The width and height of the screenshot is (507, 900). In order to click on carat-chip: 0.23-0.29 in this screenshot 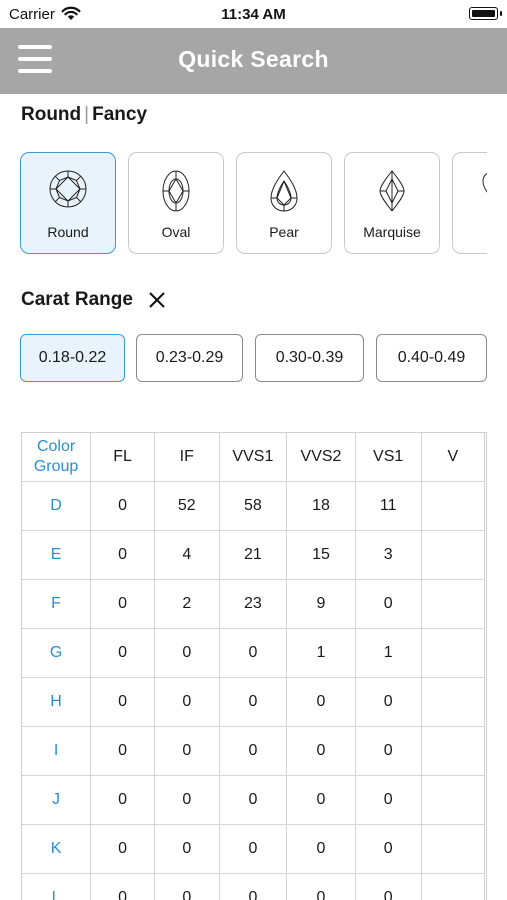, I will do `click(189, 358)`.